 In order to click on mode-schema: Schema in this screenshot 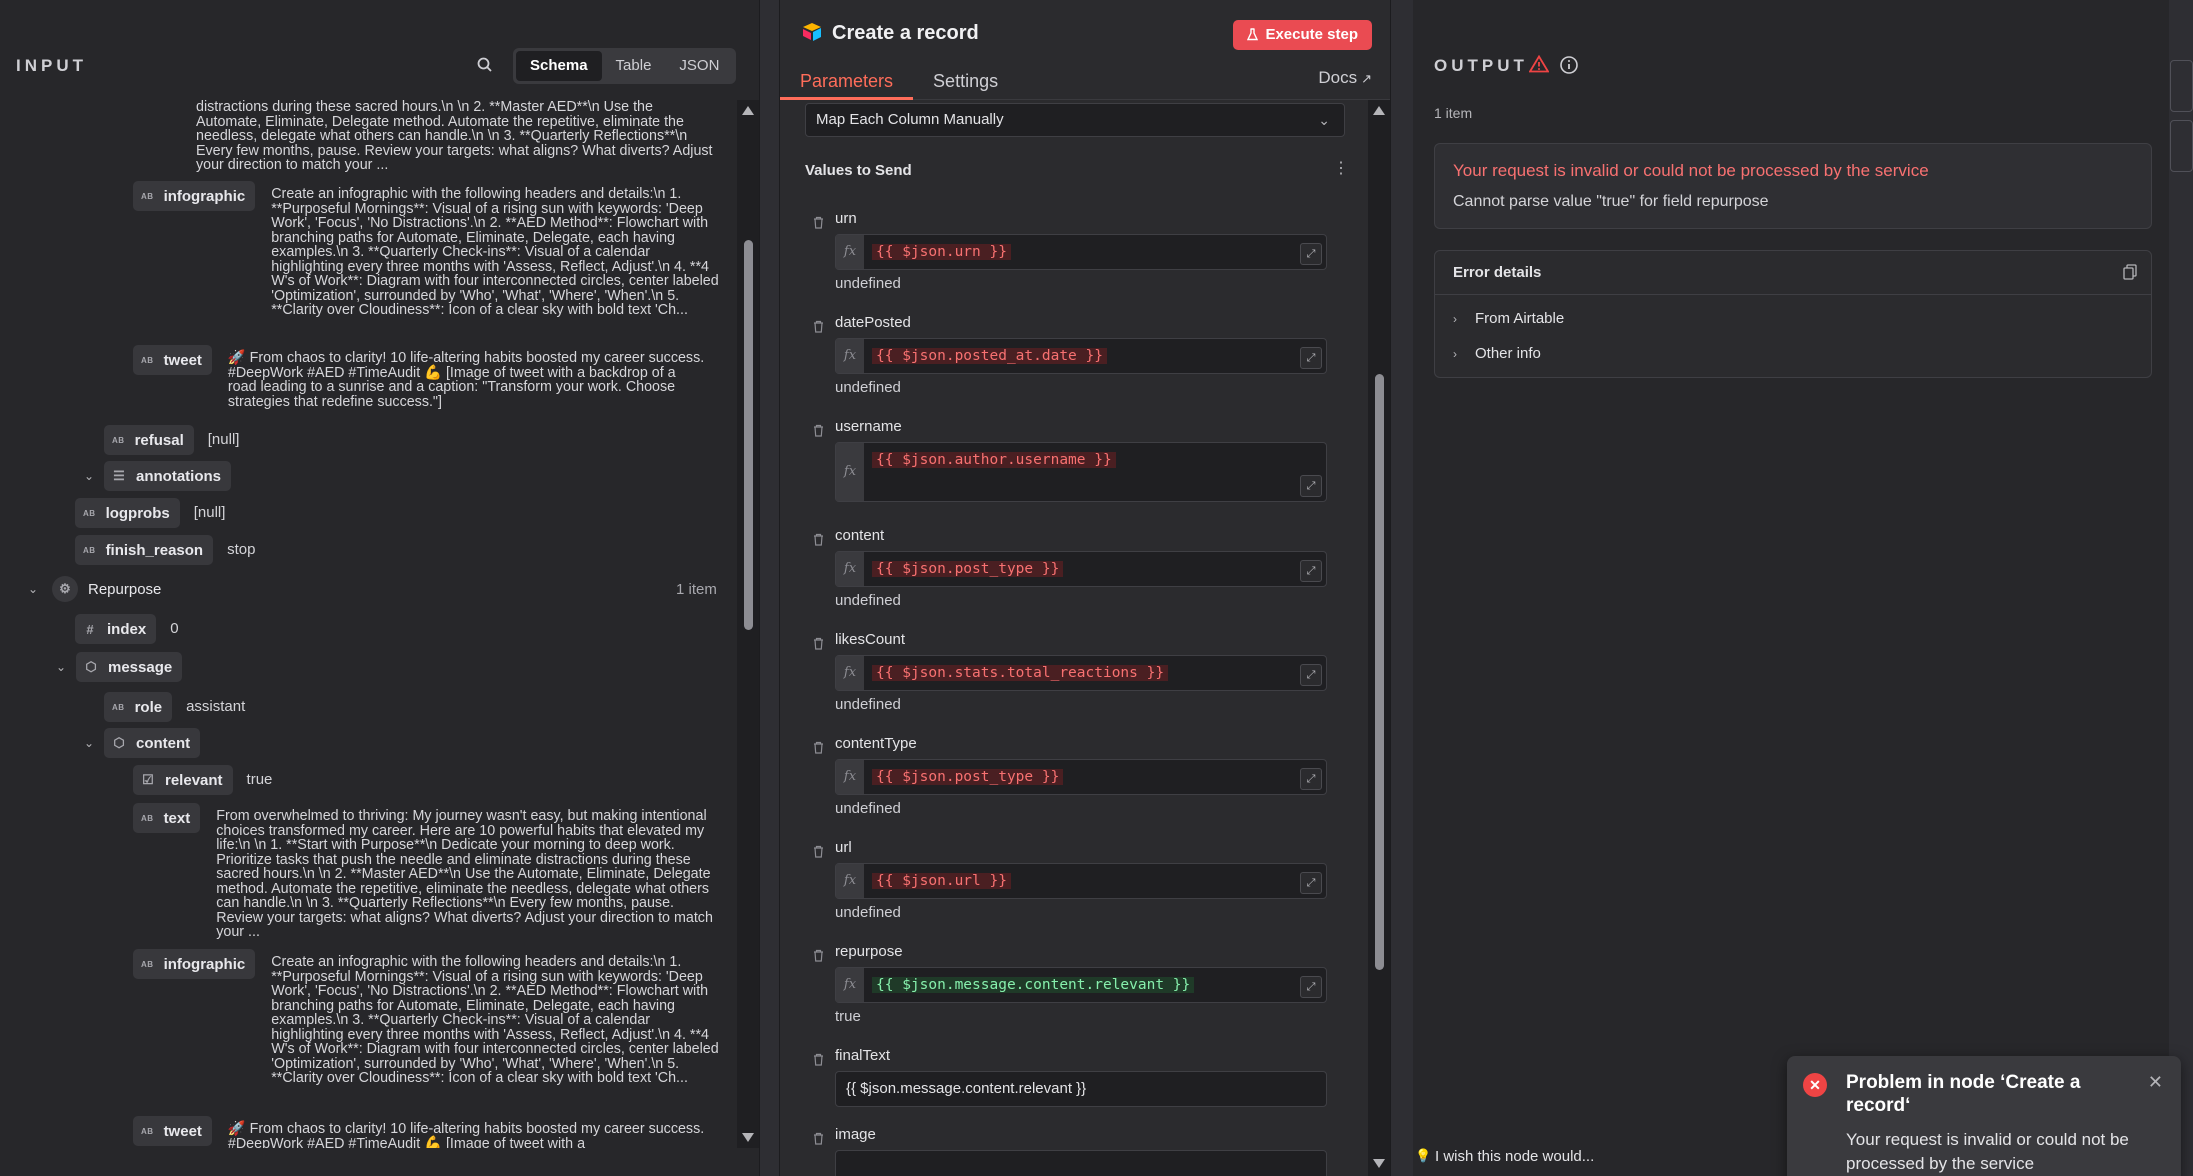, I will do `click(559, 66)`.